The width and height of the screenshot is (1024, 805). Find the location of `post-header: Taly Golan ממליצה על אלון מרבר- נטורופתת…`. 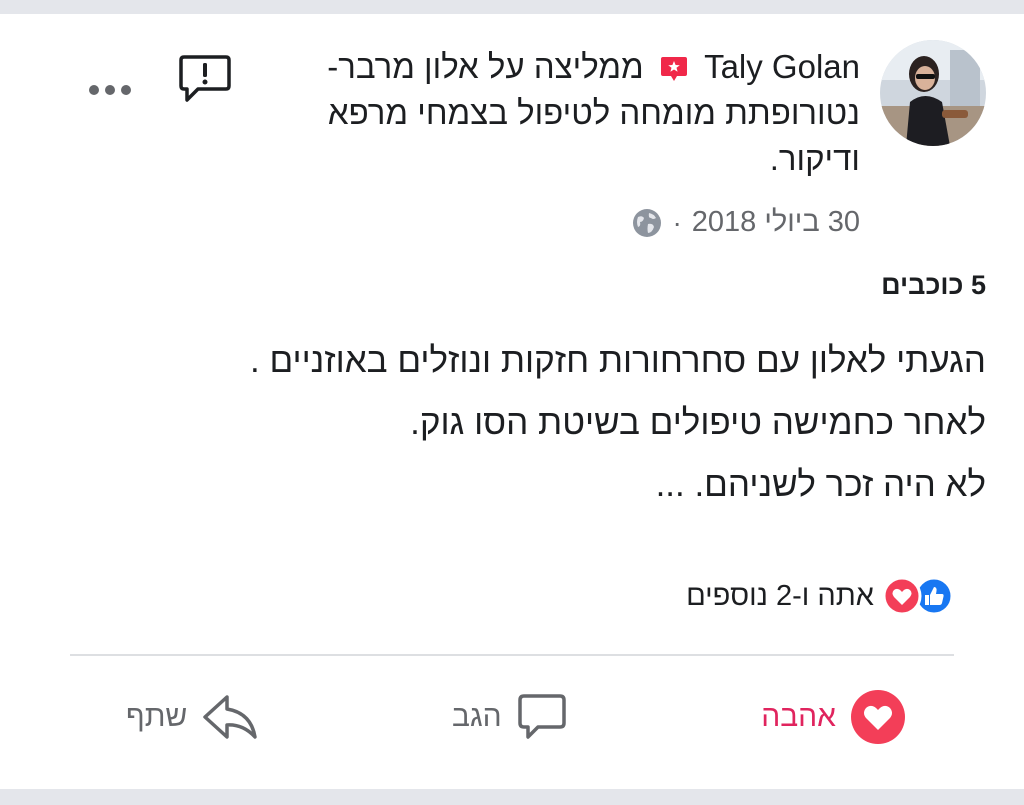

post-header: Taly Golan ממליצה על אלון מרבר- נטורופתת… is located at coordinates (560, 113).